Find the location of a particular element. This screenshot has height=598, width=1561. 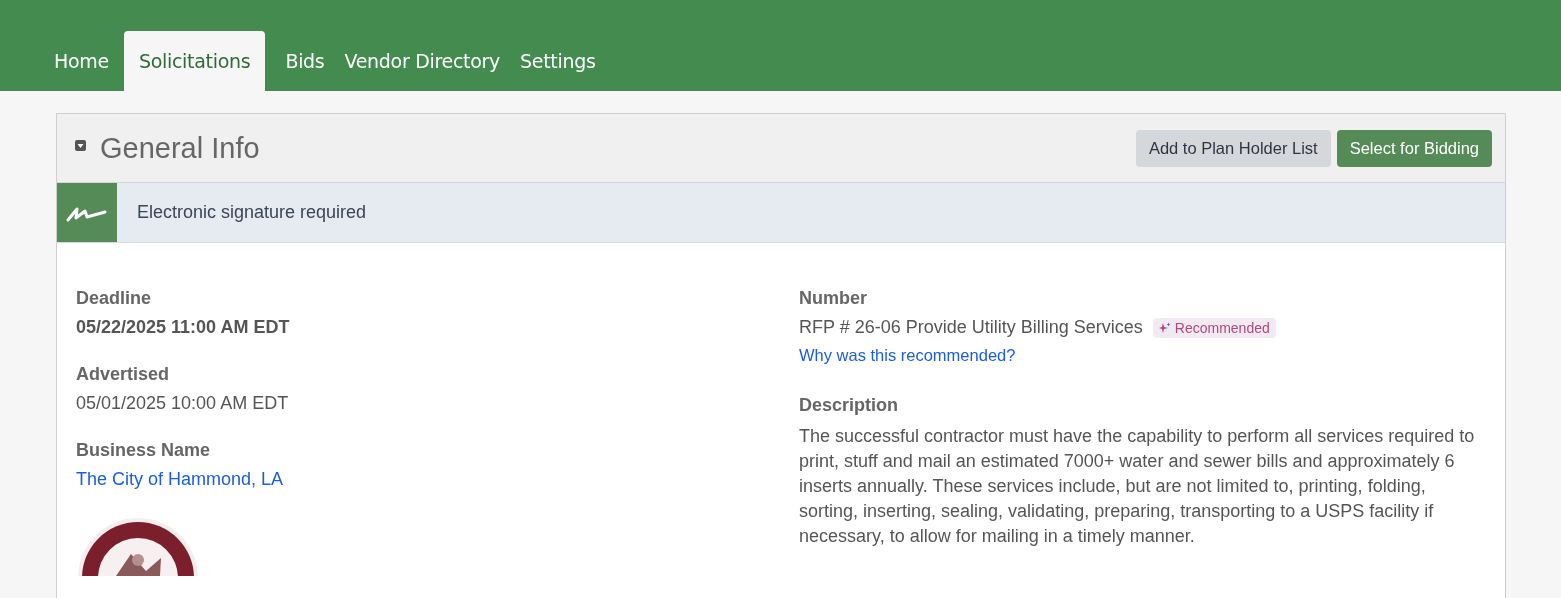

recommended-badge: Recommended is located at coordinates (1214, 327).